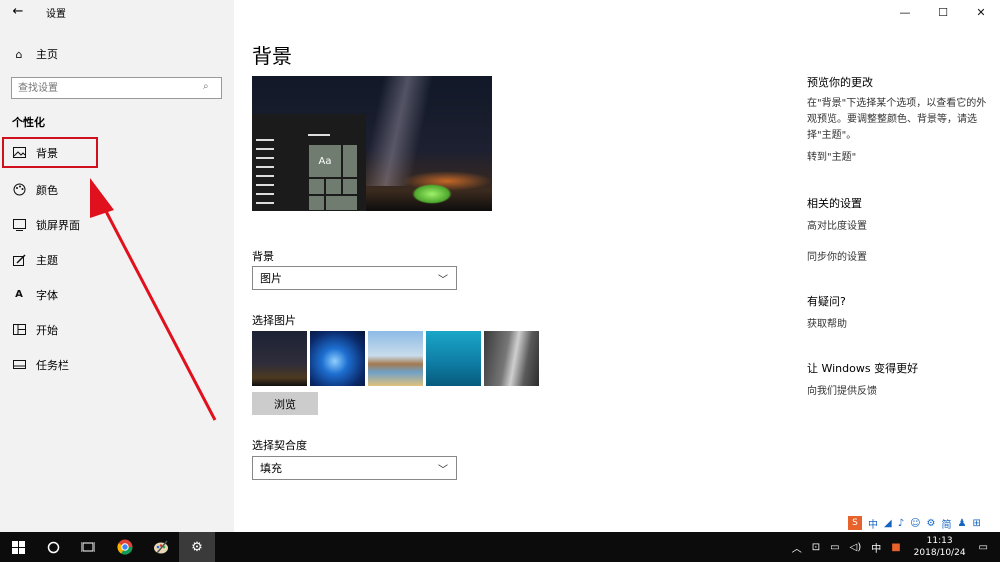  I want to click on maximize-button: ☐, so click(943, 12).